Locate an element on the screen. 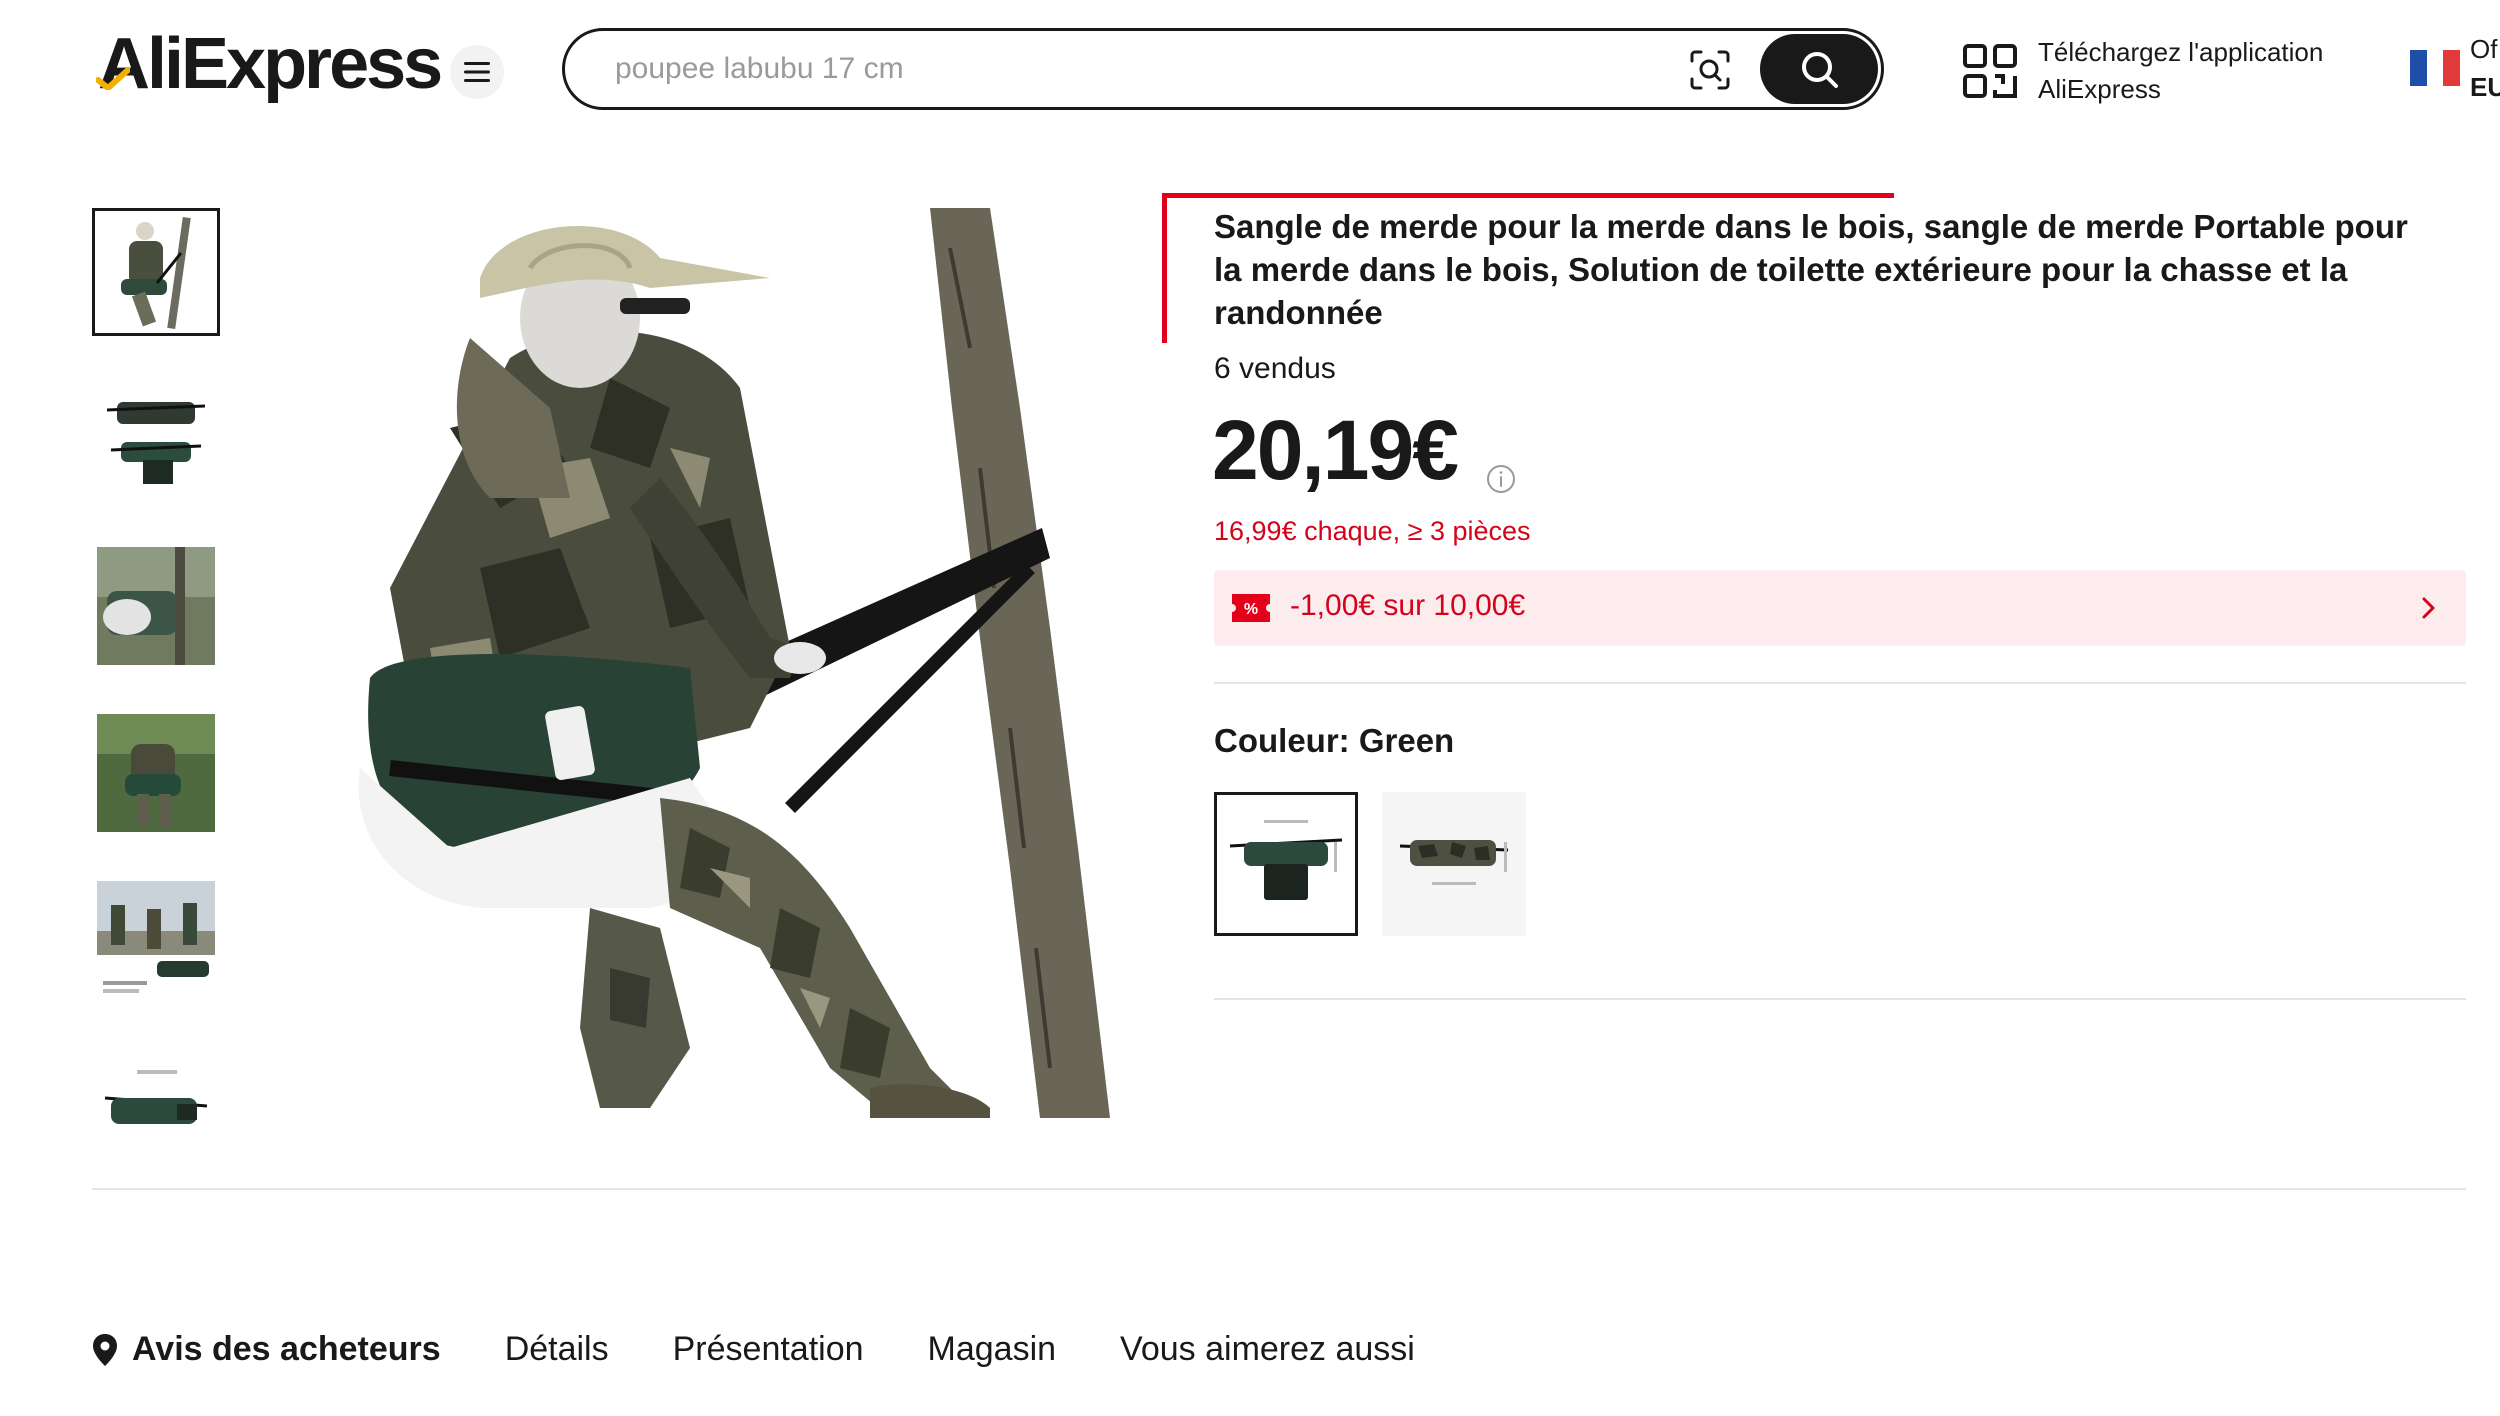  tab-reviews: Avis des acheteurs is located at coordinates (266, 1349).